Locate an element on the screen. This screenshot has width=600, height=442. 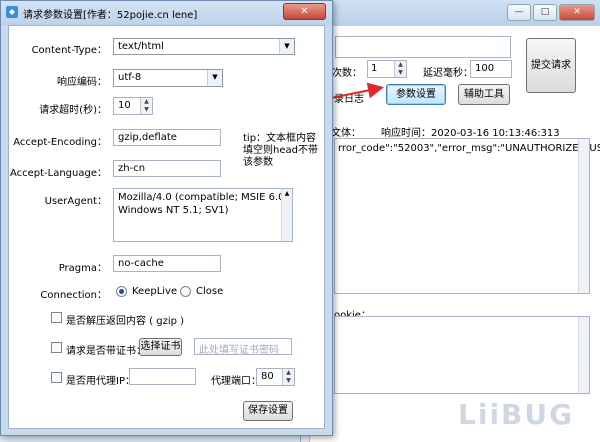
pragma-input: no-cache is located at coordinates (167, 263).